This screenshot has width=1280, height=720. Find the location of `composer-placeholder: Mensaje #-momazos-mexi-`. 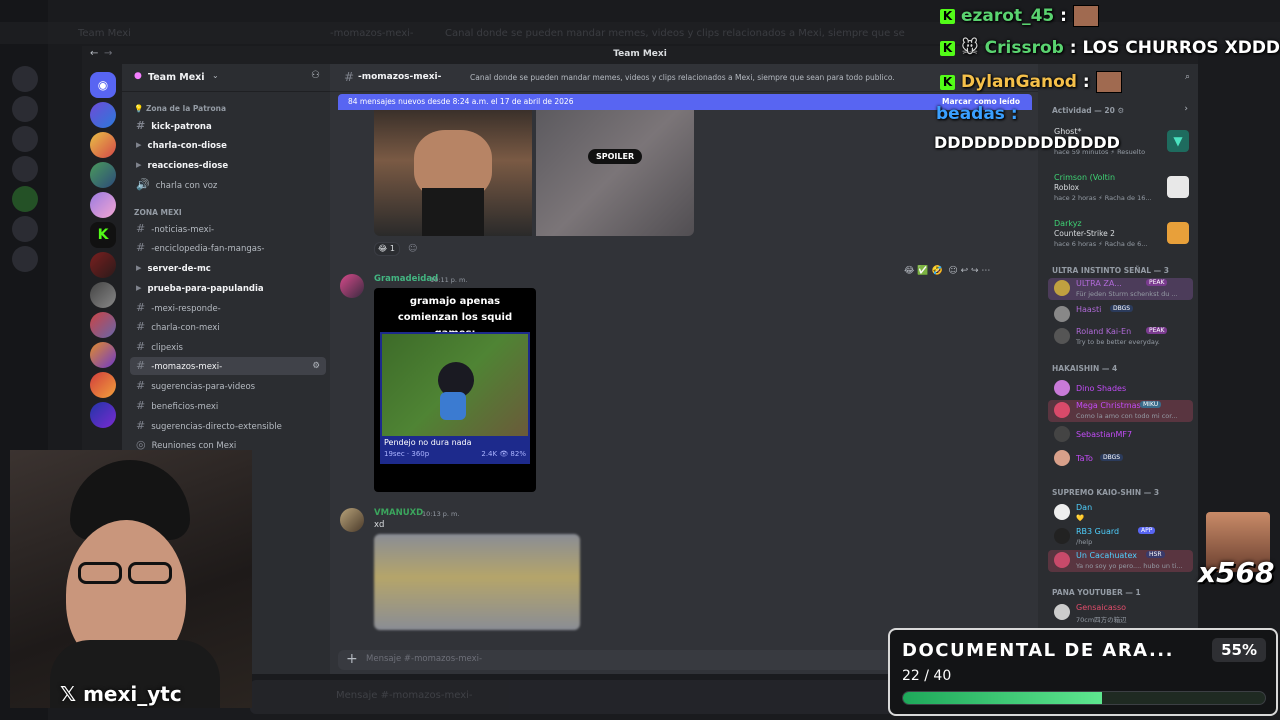

composer-placeholder: Mensaje #-momazos-mexi- is located at coordinates (424, 659).